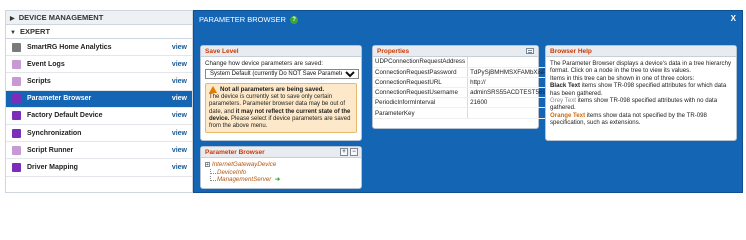 This screenshot has height=240, width=746. What do you see at coordinates (563, 101) in the screenshot?
I see `help-grey-label: Grey Text` at bounding box center [563, 101].